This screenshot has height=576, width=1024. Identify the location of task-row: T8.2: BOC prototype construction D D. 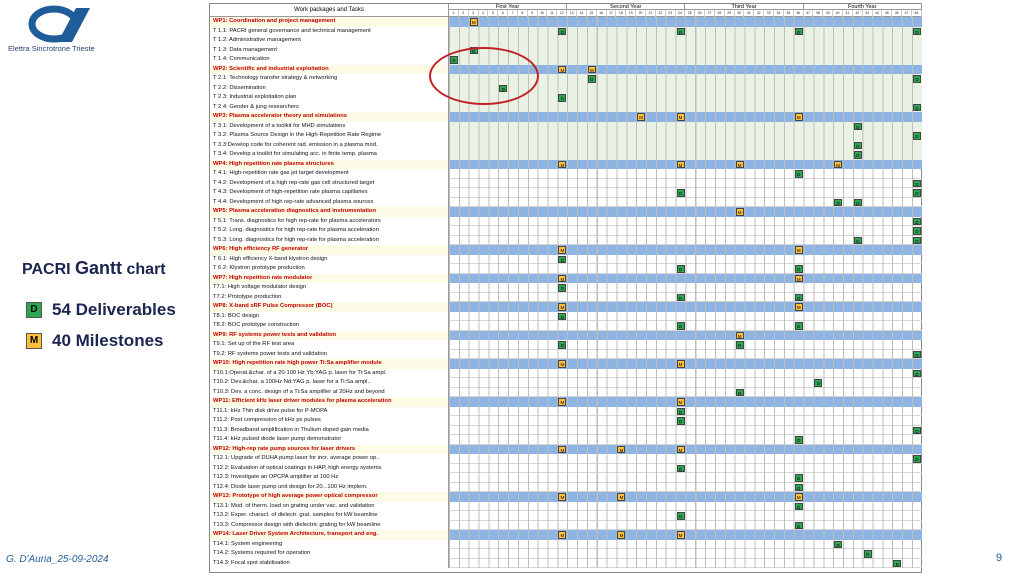
(566, 326).